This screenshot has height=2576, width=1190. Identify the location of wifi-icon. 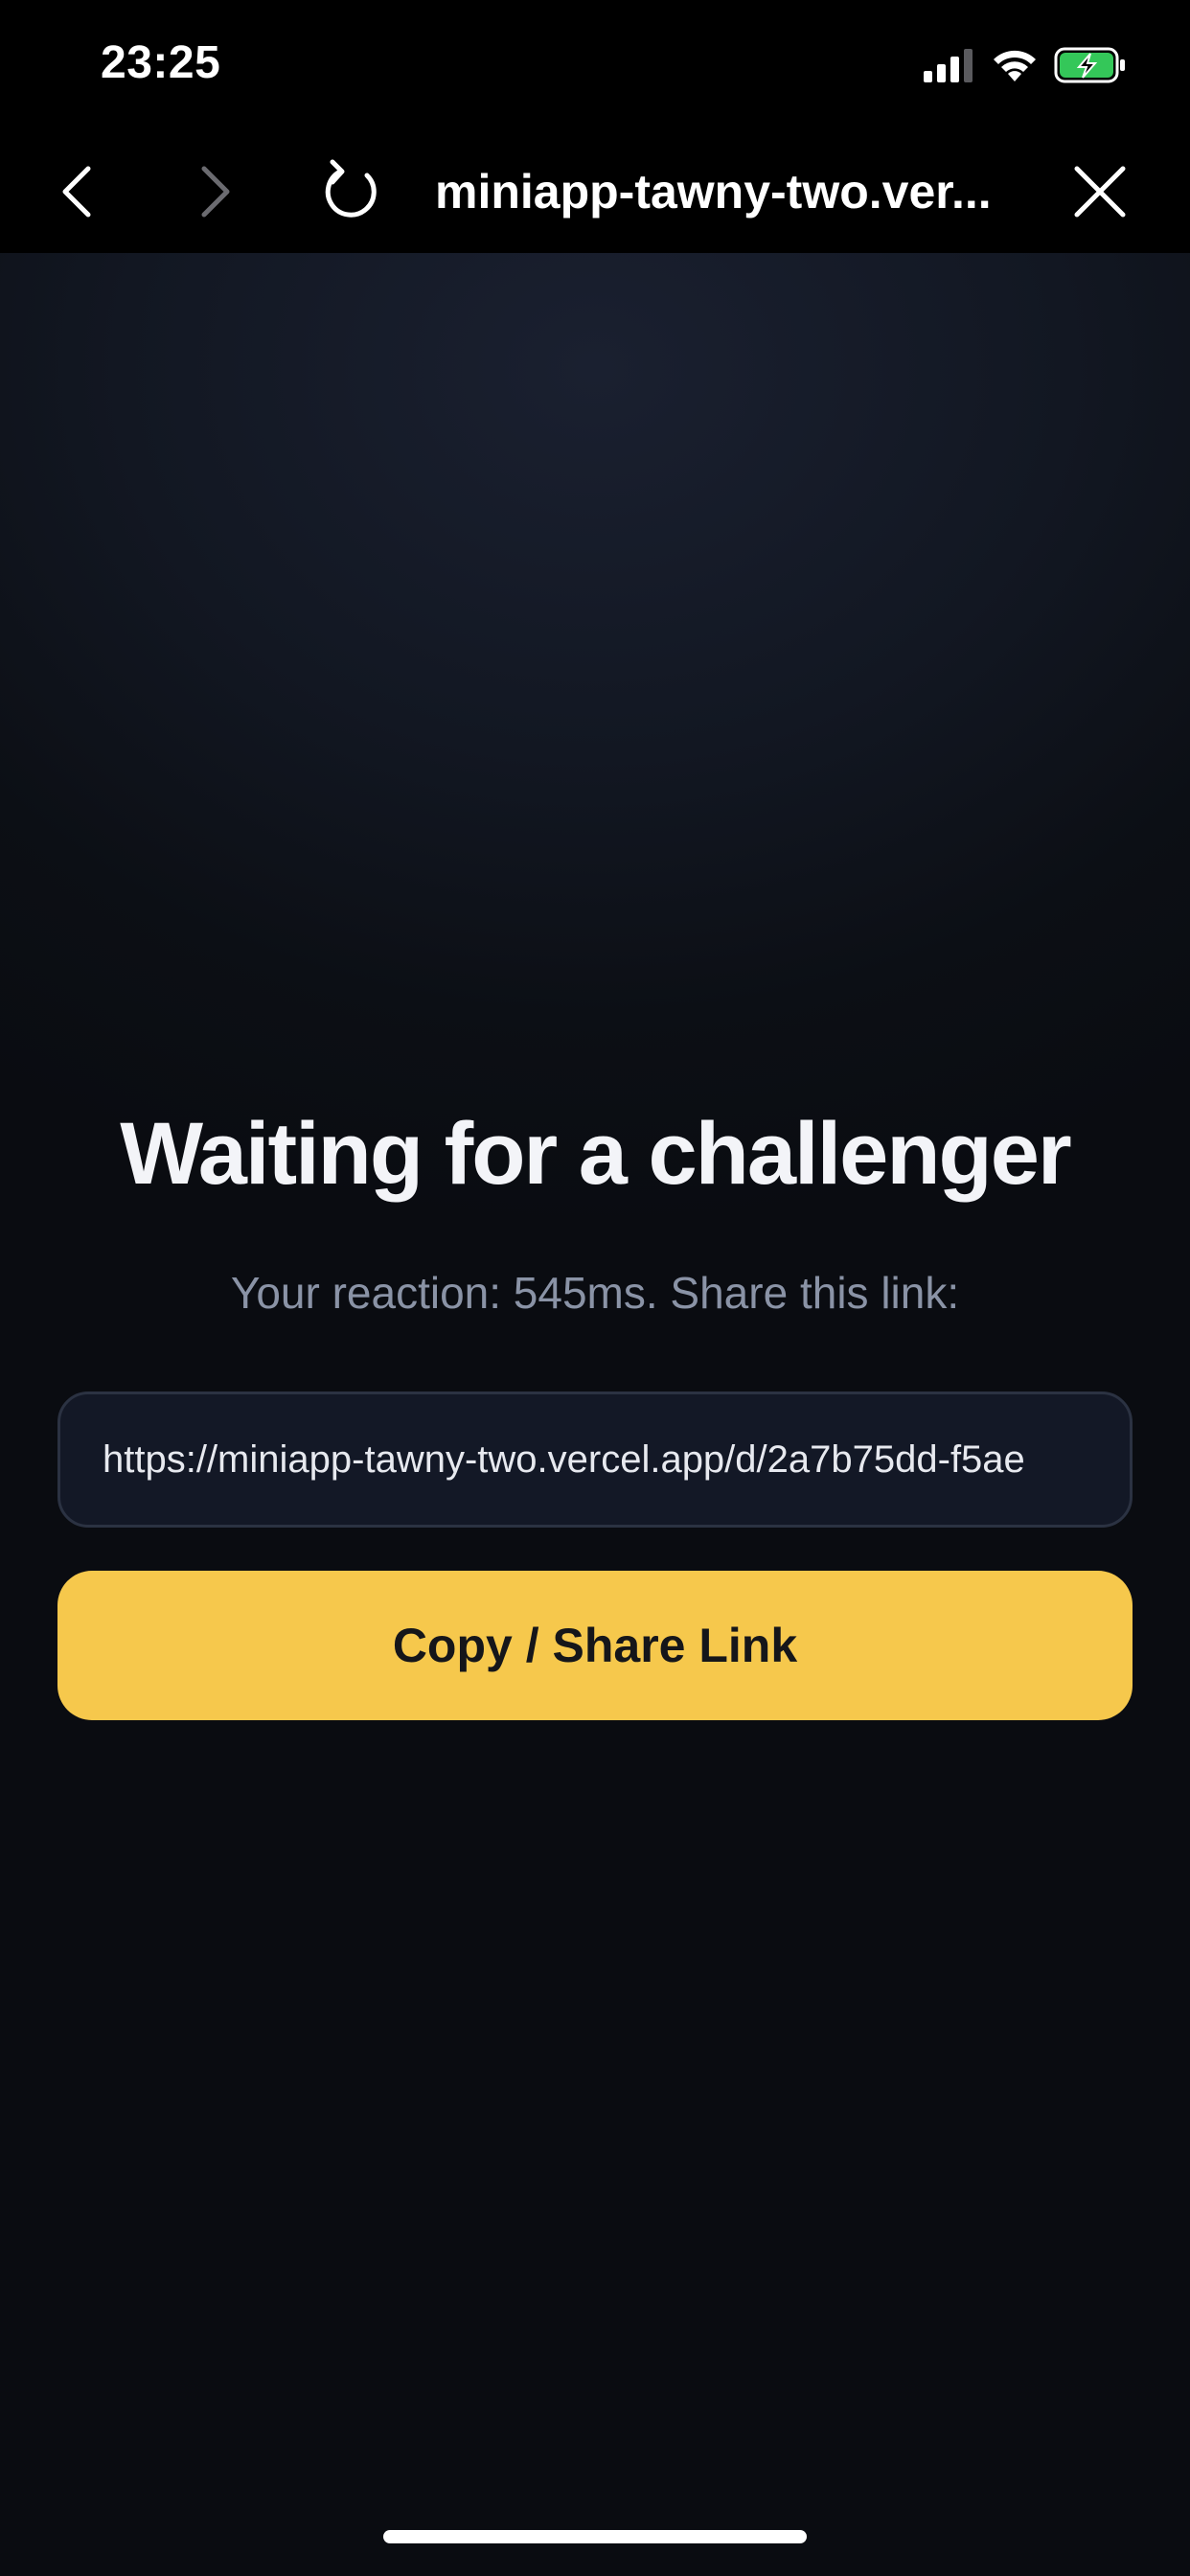
(1015, 65).